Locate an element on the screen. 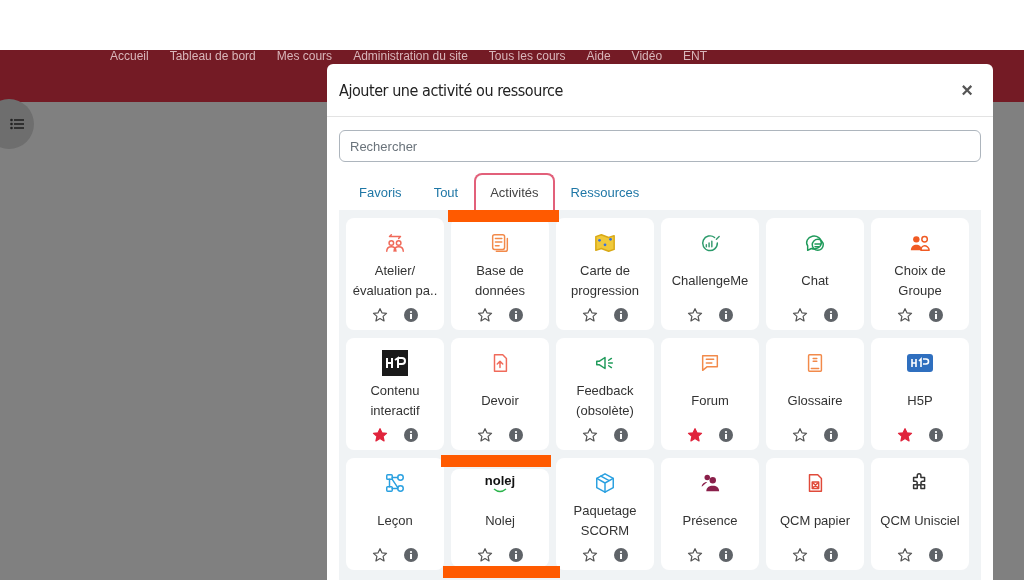 This screenshot has height=580, width=1024. activity-card: Devoir is located at coordinates (500, 394).